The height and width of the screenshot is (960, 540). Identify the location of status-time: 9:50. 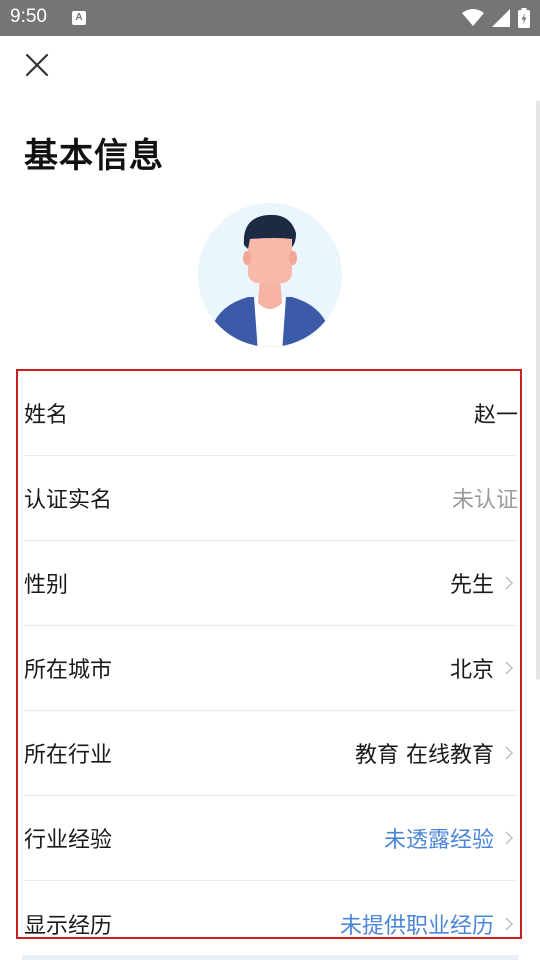
(28, 16).